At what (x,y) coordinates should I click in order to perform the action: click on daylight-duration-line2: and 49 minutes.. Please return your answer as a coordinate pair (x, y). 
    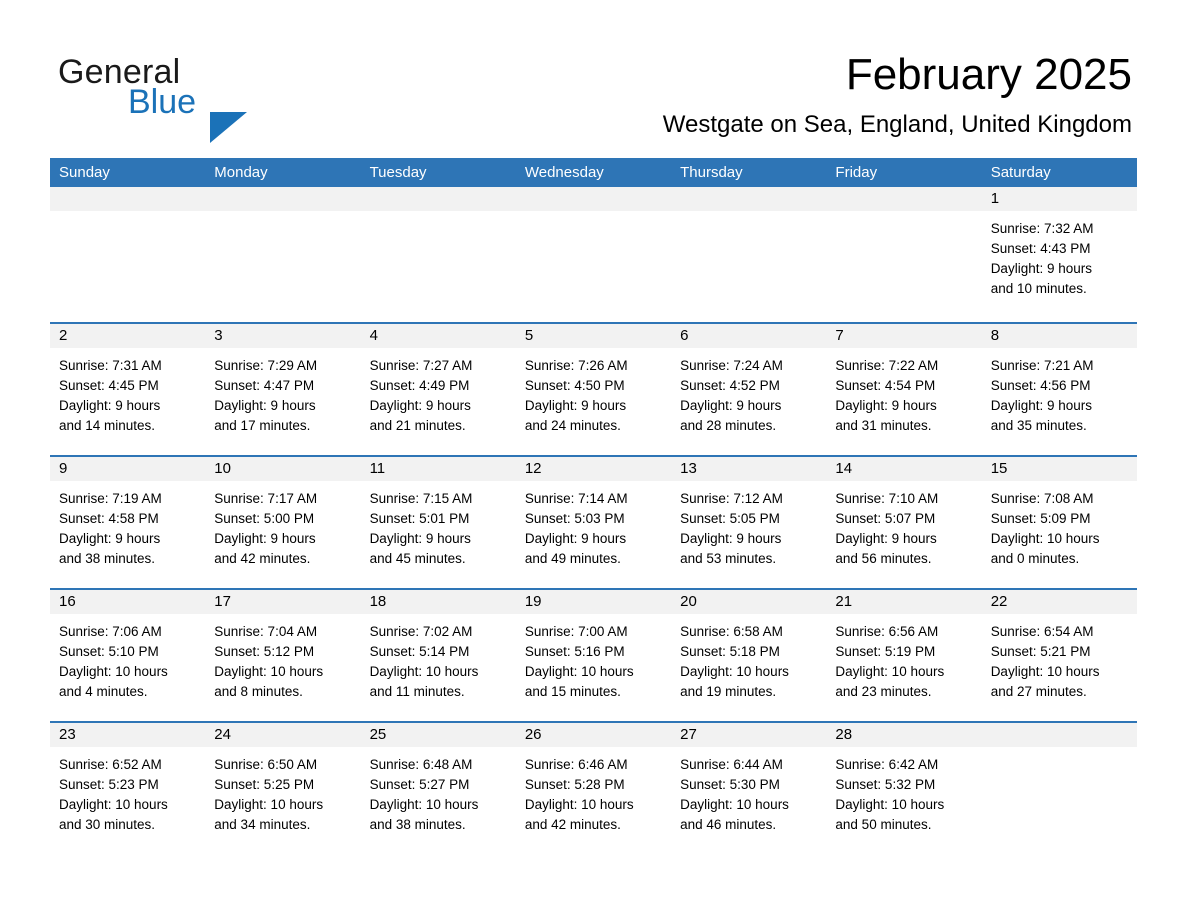
    Looking at the image, I should click on (572, 558).